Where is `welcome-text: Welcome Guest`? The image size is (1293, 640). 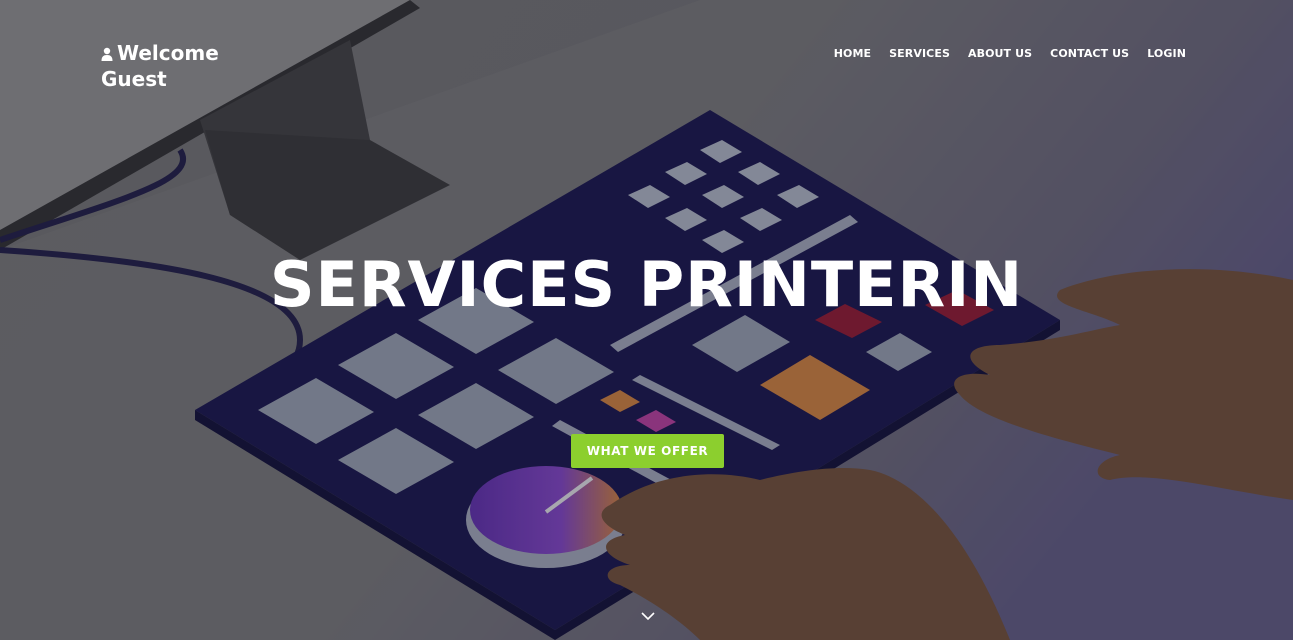
welcome-text: Welcome Guest is located at coordinates (160, 66).